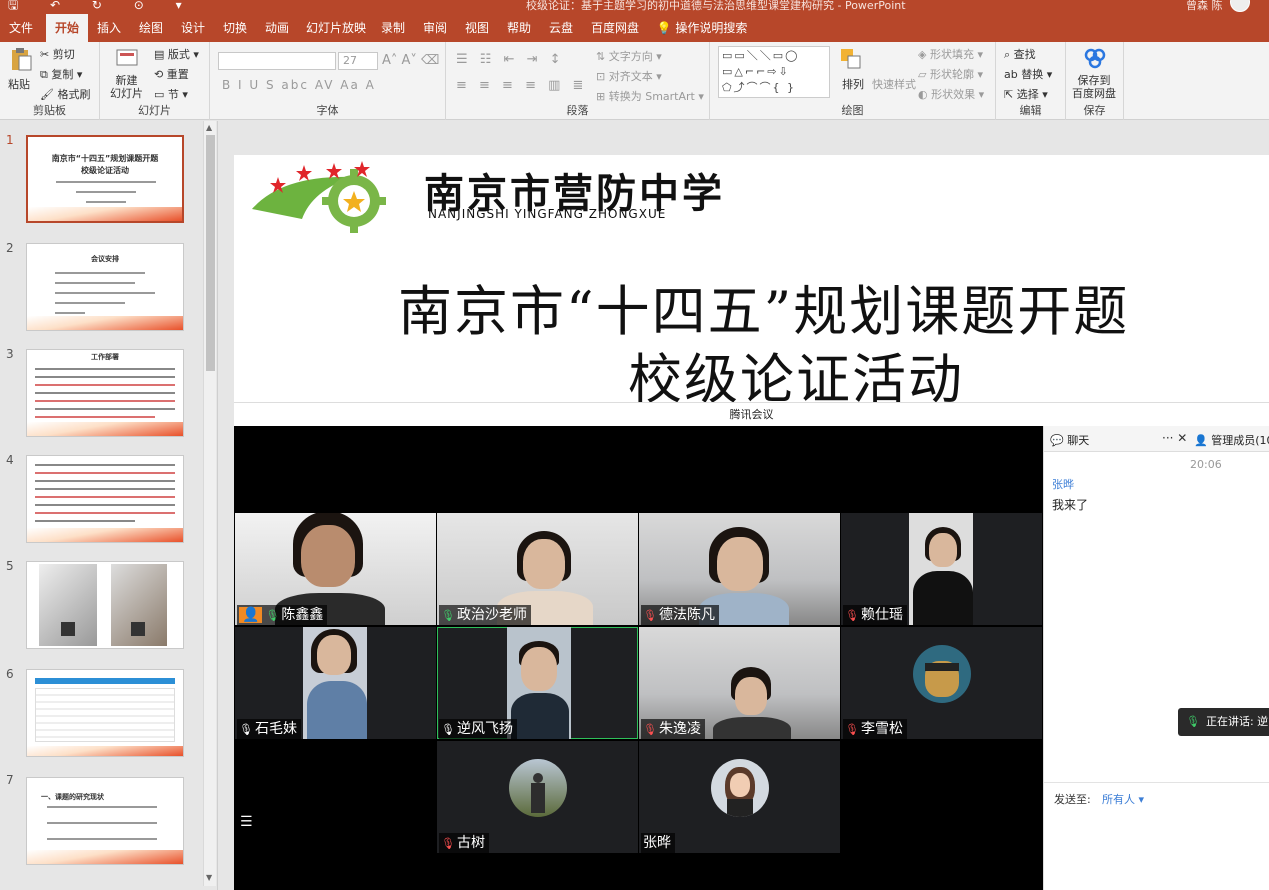 The width and height of the screenshot is (1269, 890). What do you see at coordinates (127, 59) in the screenshot?
I see `new-slide-icon` at bounding box center [127, 59].